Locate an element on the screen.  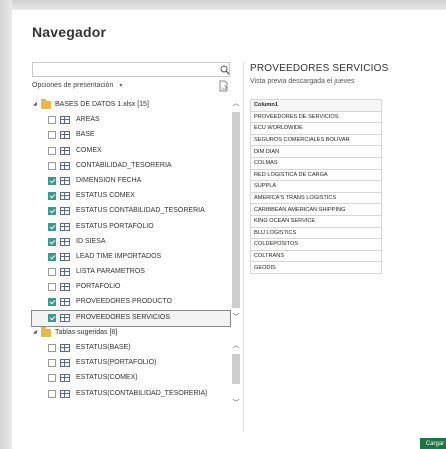
table-row: CARIBBEAN AMERICAN SHIPPING is located at coordinates (316, 209).